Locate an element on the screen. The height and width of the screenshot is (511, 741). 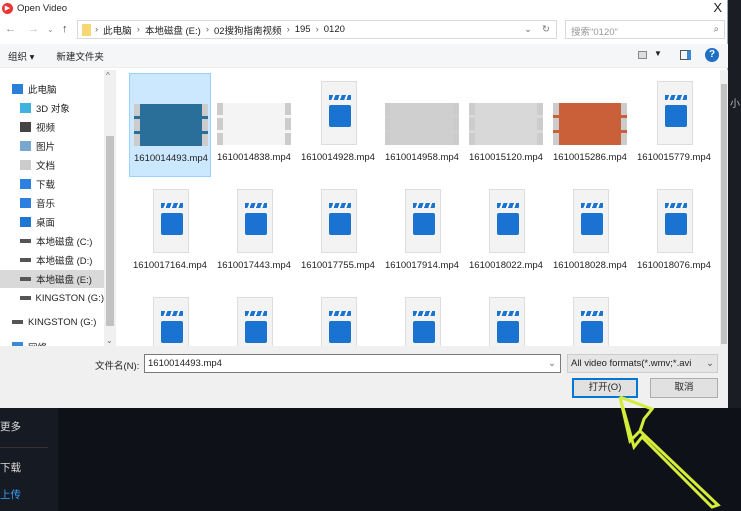
file-item: 1610017164.mp4 is located at coordinates (170, 233).